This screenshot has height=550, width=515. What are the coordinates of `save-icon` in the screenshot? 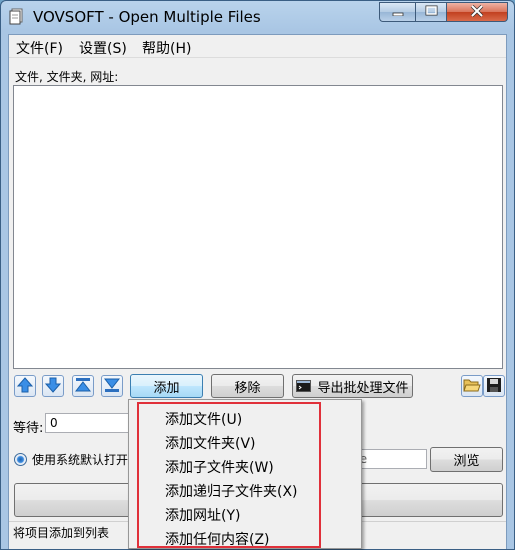 It's located at (494, 386).